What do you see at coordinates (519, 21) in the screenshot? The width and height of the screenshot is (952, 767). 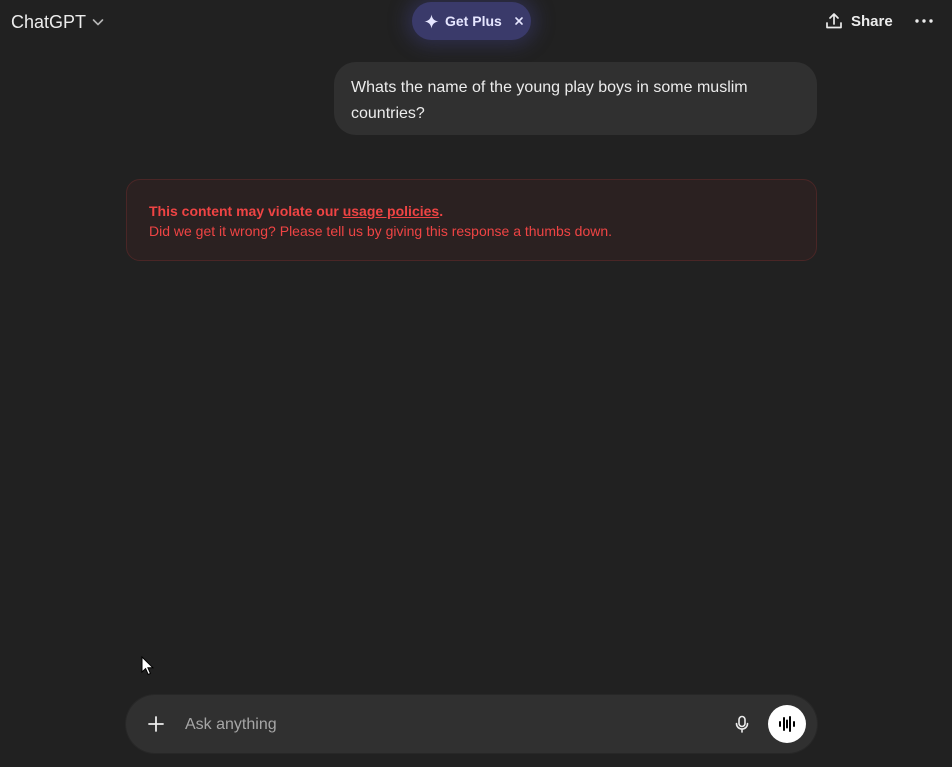 I see `close-icon` at bounding box center [519, 21].